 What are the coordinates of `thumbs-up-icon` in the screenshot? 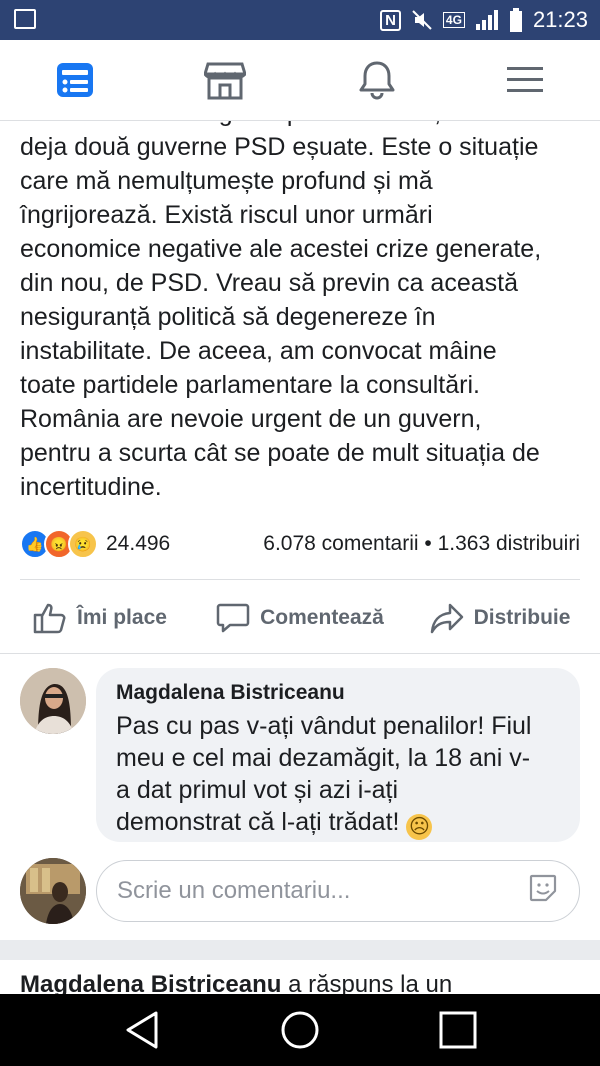 It's located at (49, 618).